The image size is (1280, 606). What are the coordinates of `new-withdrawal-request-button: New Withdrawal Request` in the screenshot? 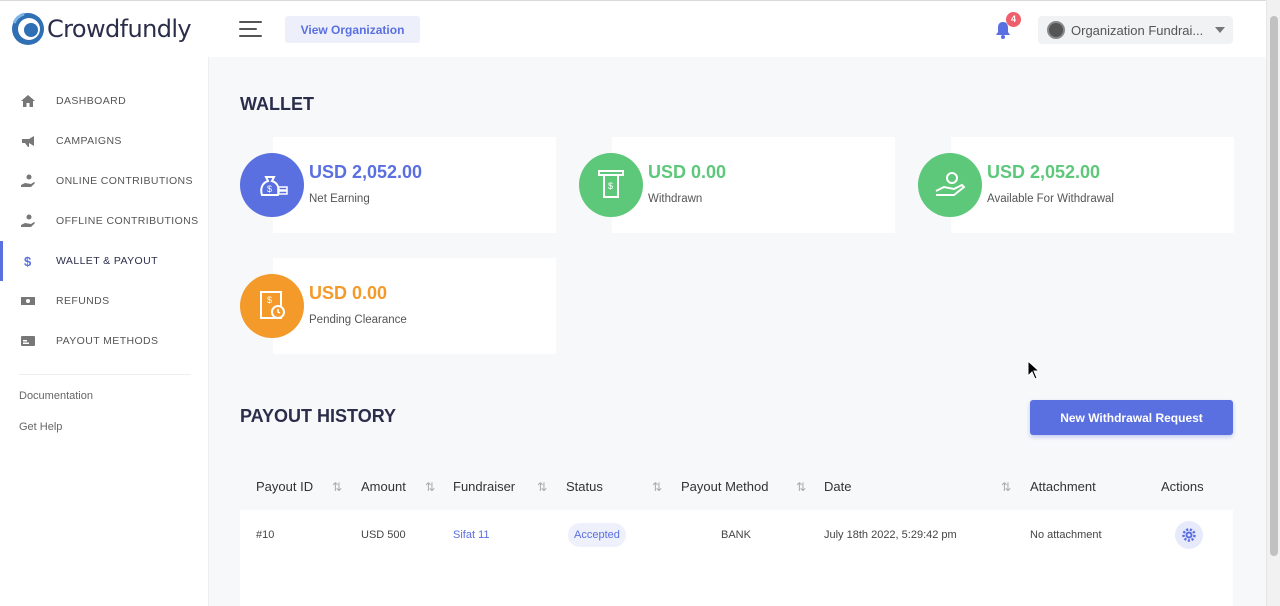 It's located at (1131, 417).